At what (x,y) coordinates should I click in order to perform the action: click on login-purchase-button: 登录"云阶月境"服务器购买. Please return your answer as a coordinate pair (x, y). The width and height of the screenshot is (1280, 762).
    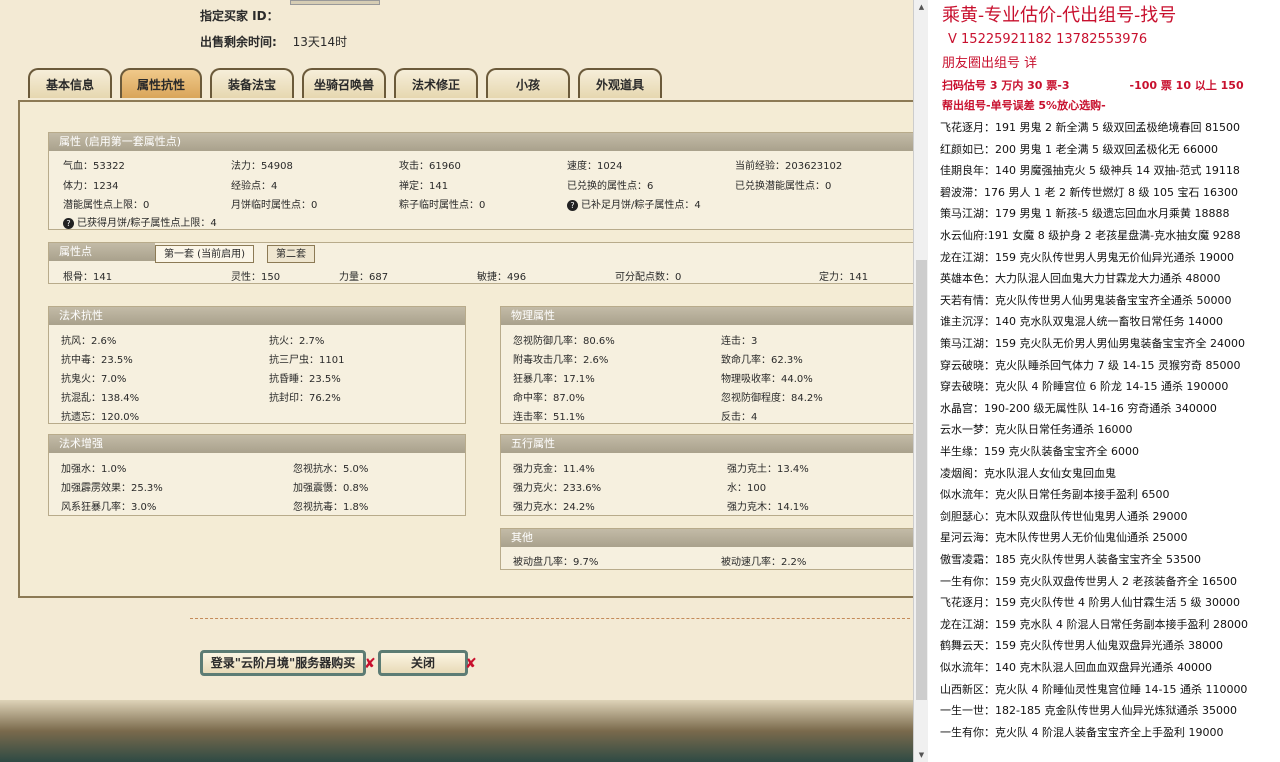
    Looking at the image, I should click on (283, 663).